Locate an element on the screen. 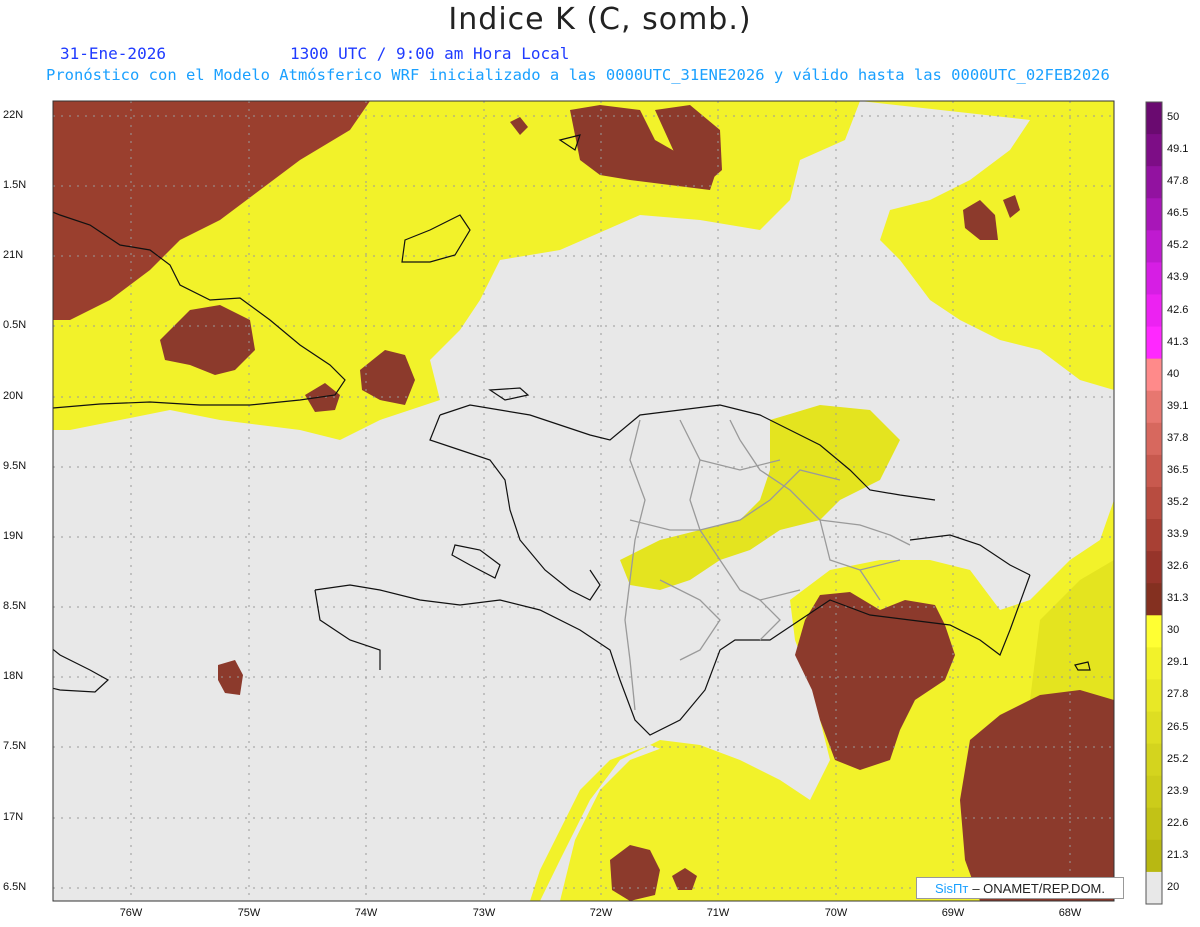 This screenshot has width=1200, height=927. colorbar-label: 37.8 is located at coordinates (1178, 437).